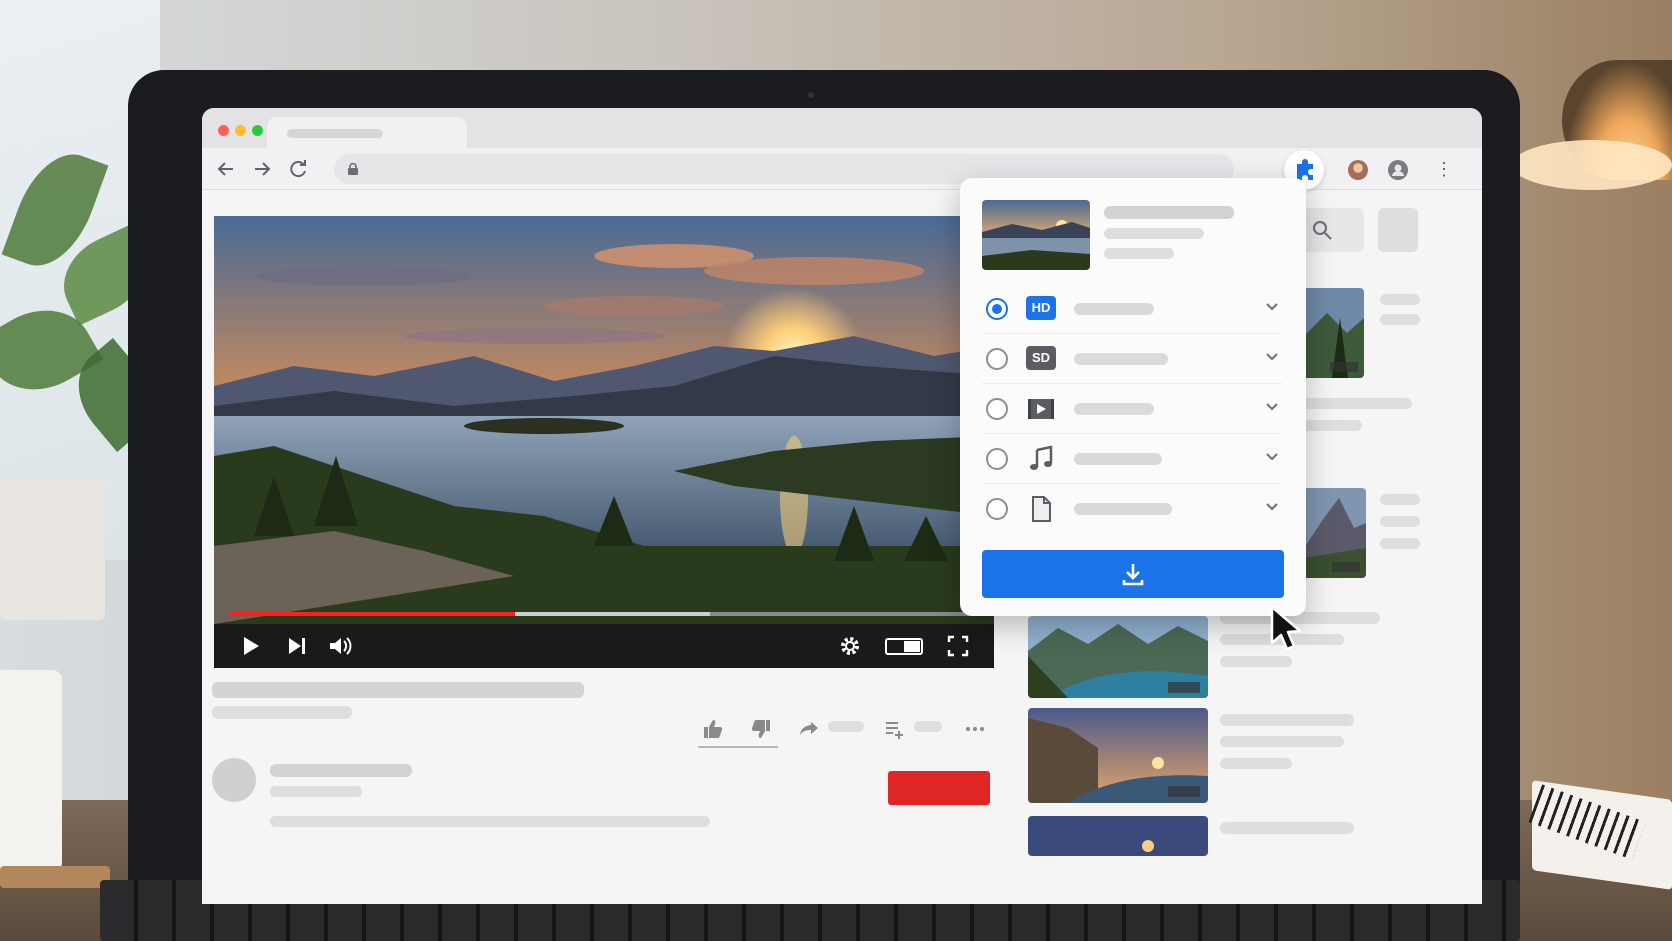  Describe the element at coordinates (1041, 509) in the screenshot. I see `document-icon` at that location.